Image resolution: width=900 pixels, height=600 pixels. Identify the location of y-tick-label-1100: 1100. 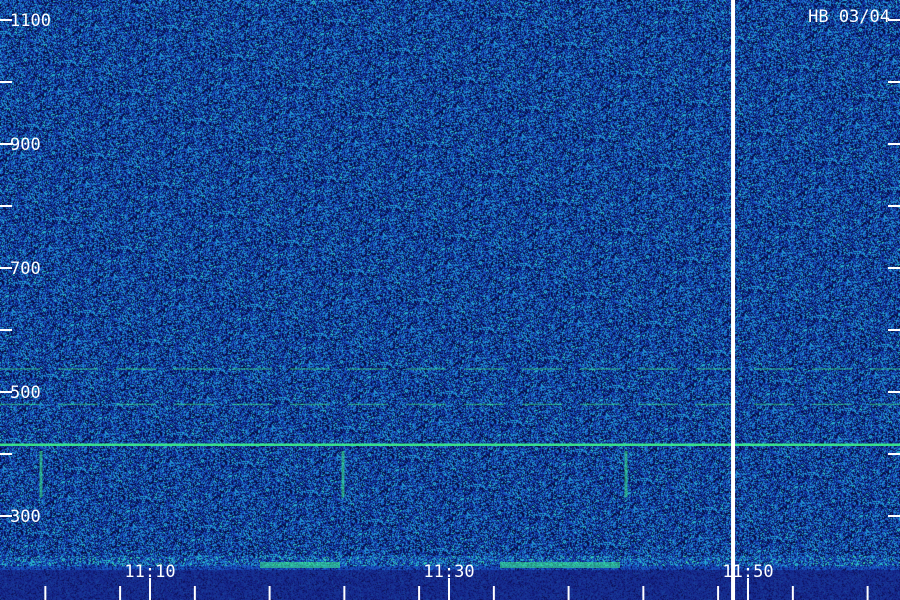
(30, 21).